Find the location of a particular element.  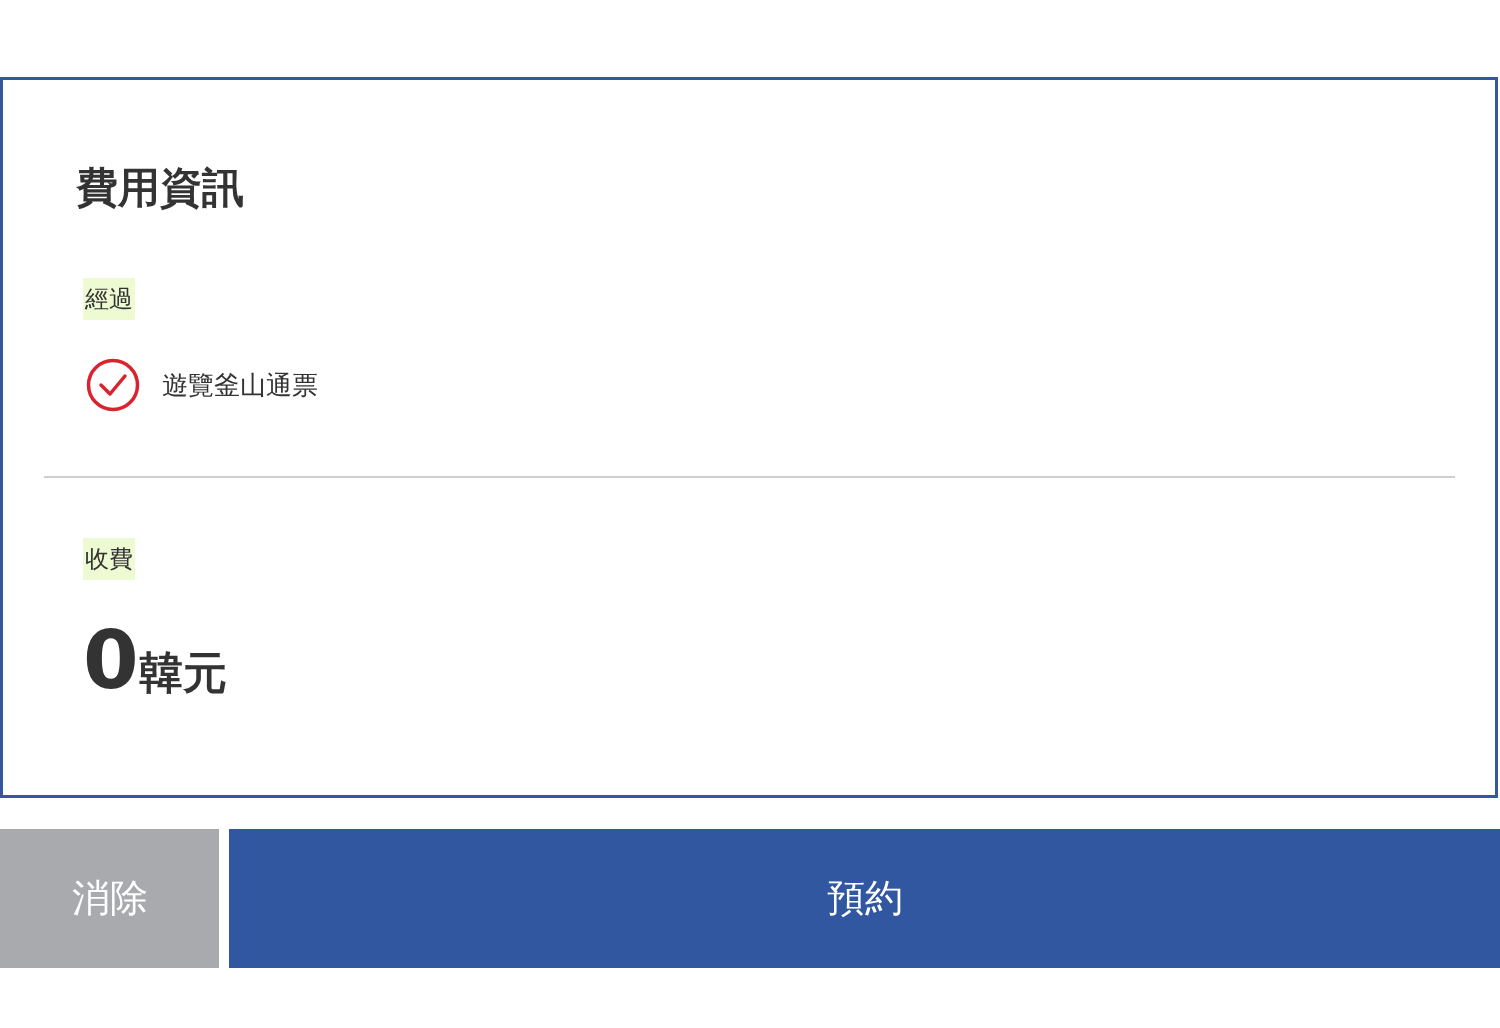

route-item-name: 遊覽釜山通票 is located at coordinates (240, 385).